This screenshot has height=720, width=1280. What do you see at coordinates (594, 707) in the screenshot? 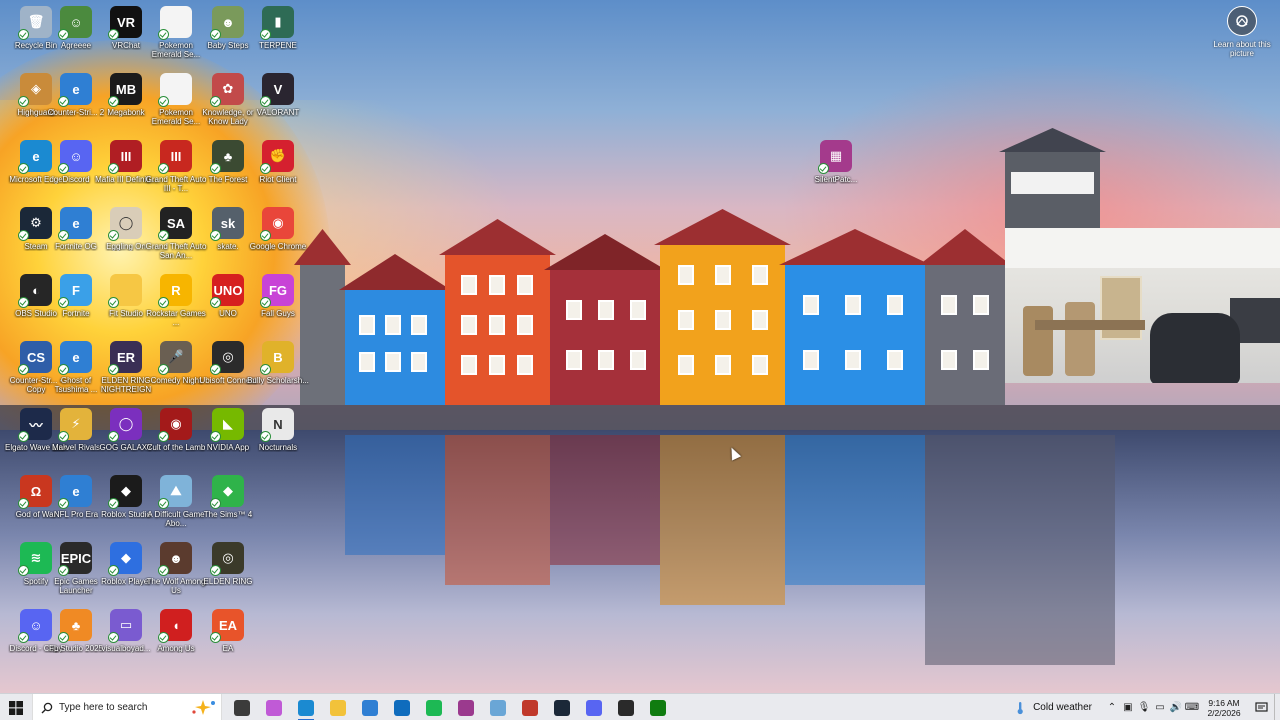
I see `taskbar-discord-icon` at bounding box center [594, 707].